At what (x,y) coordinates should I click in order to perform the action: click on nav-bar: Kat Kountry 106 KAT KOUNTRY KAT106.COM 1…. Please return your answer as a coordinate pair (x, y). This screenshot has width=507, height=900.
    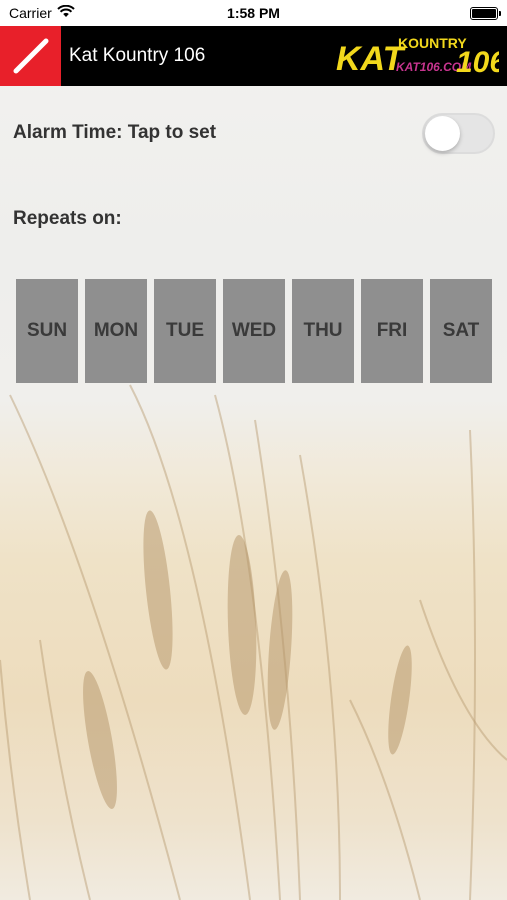
    Looking at the image, I should click on (253, 56).